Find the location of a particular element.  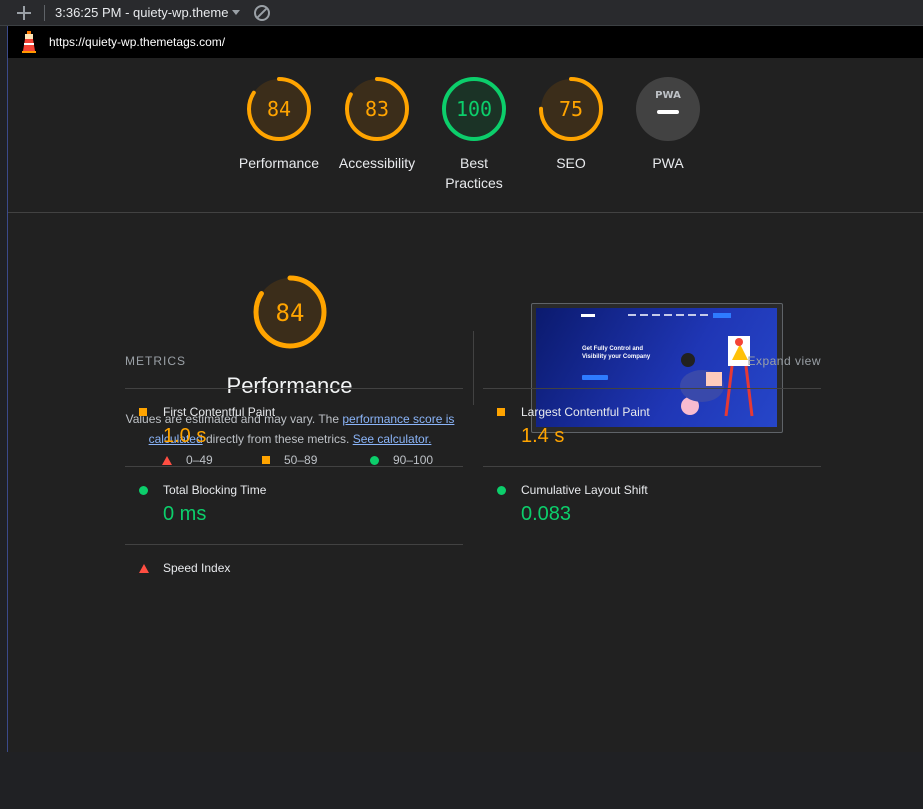

gauge-performance-label: Performance is located at coordinates (279, 163).